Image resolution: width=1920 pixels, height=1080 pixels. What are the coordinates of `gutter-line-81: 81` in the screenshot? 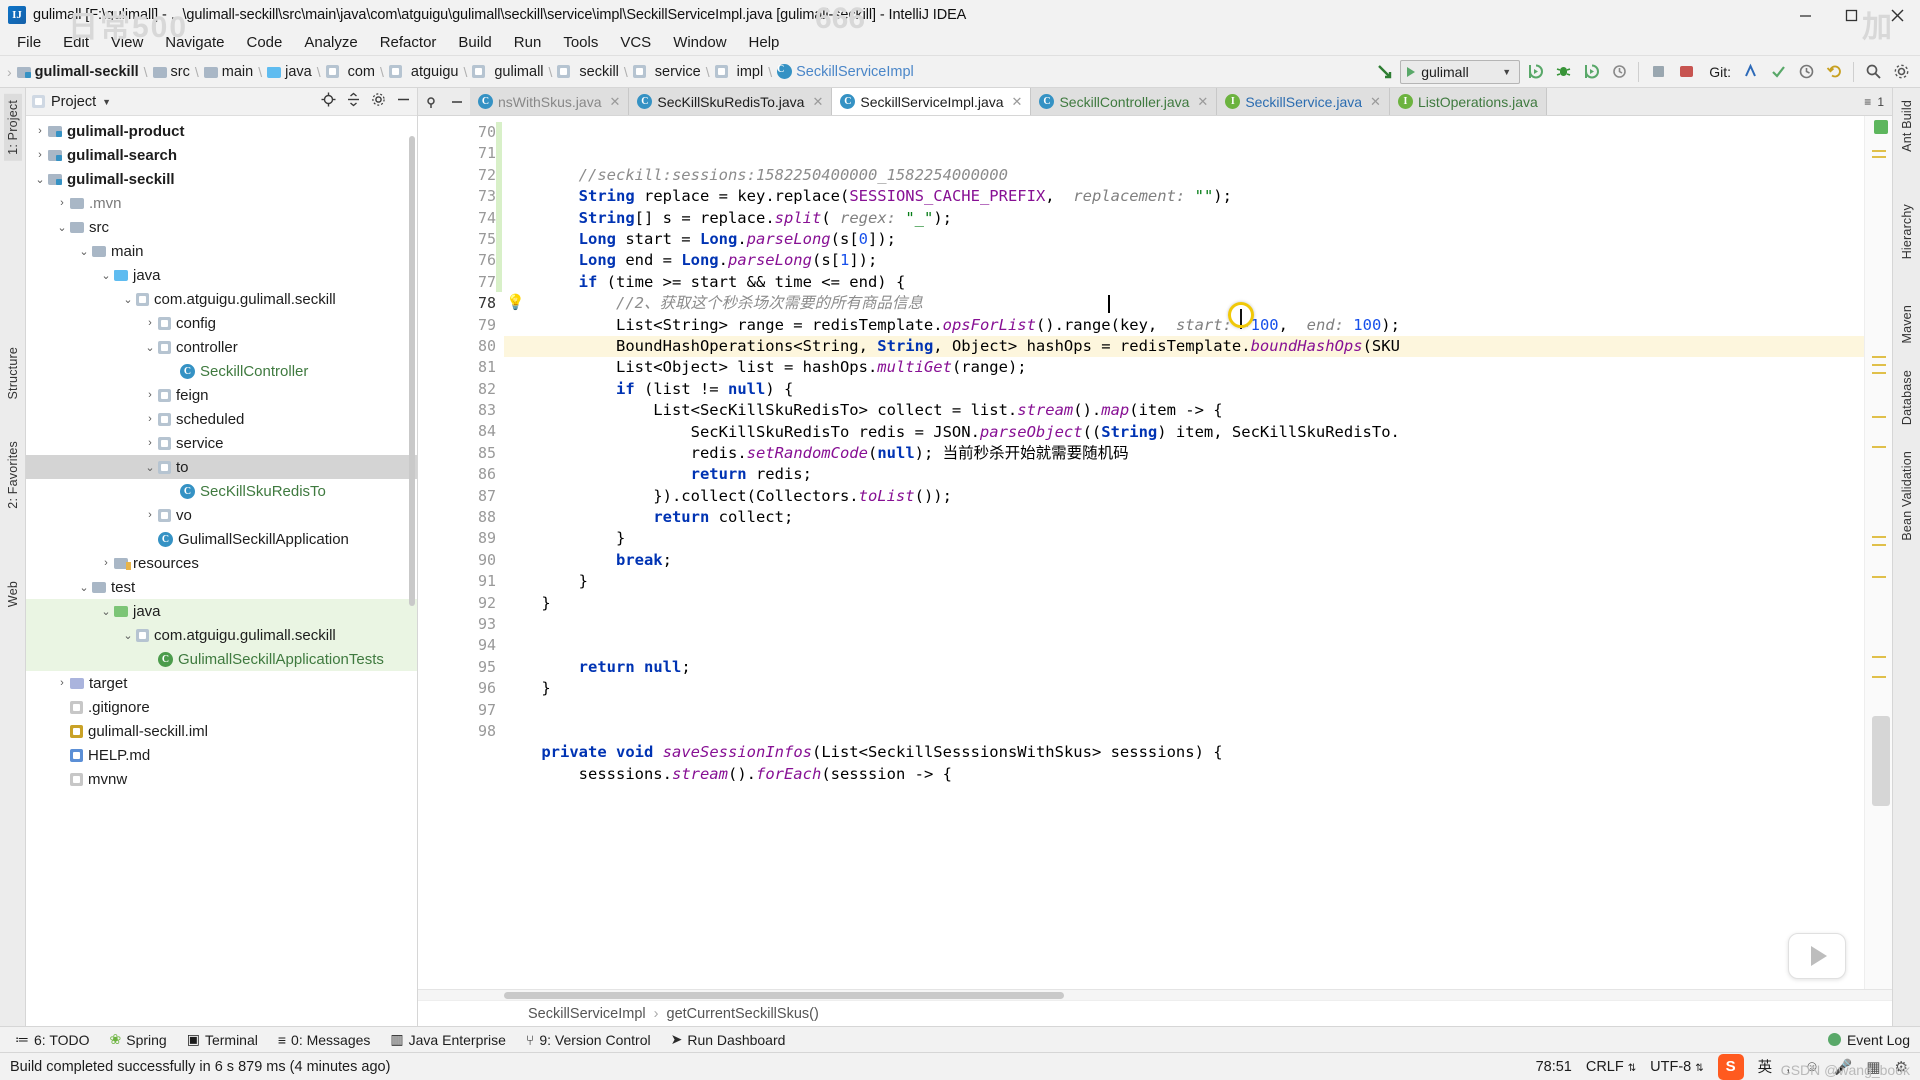 It's located at (461, 367).